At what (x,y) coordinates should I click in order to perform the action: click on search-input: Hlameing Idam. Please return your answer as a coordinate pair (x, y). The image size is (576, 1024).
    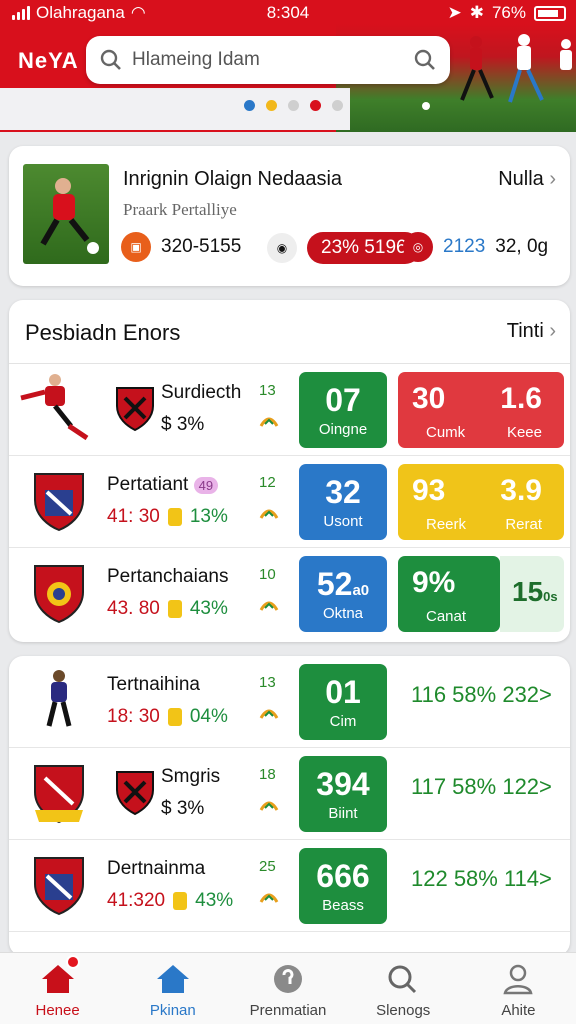
    Looking at the image, I should click on (268, 60).